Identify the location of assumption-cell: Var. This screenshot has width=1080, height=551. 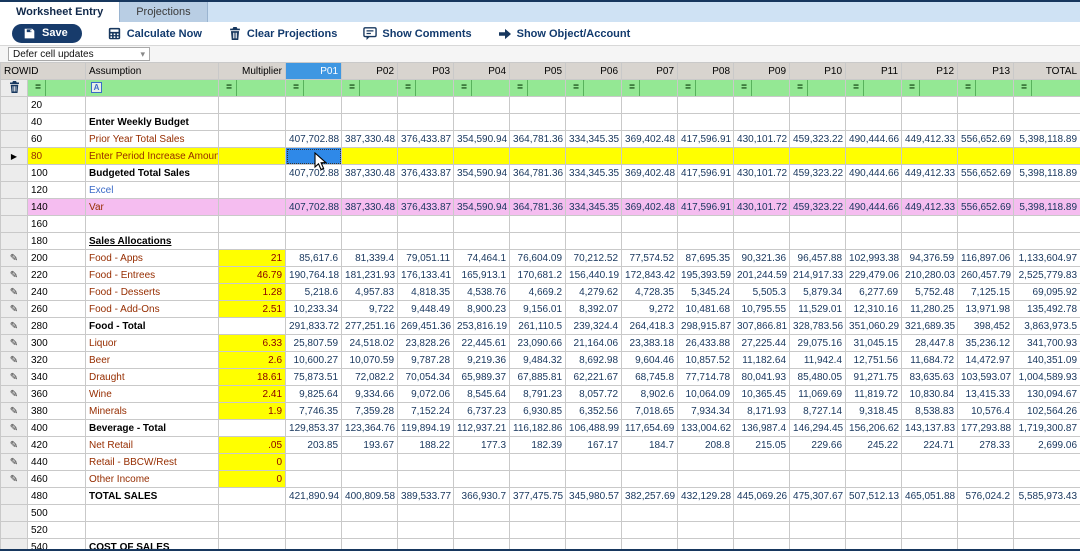
(152, 207).